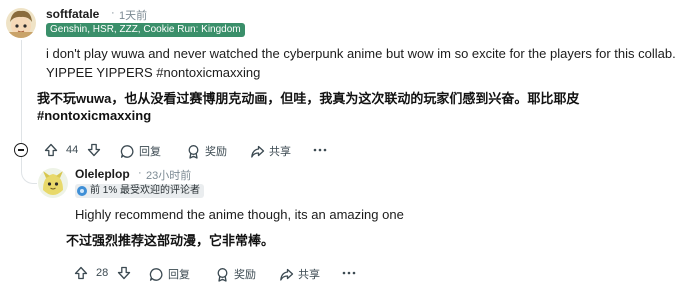  What do you see at coordinates (21, 92) in the screenshot?
I see `thread-line` at bounding box center [21, 92].